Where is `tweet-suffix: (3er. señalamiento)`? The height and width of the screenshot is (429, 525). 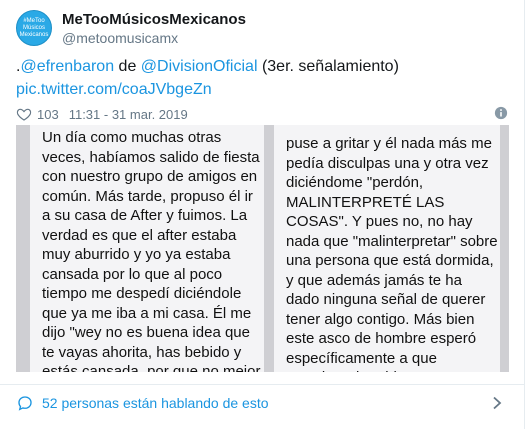
tweet-suffix: (3er. señalamiento) is located at coordinates (328, 66).